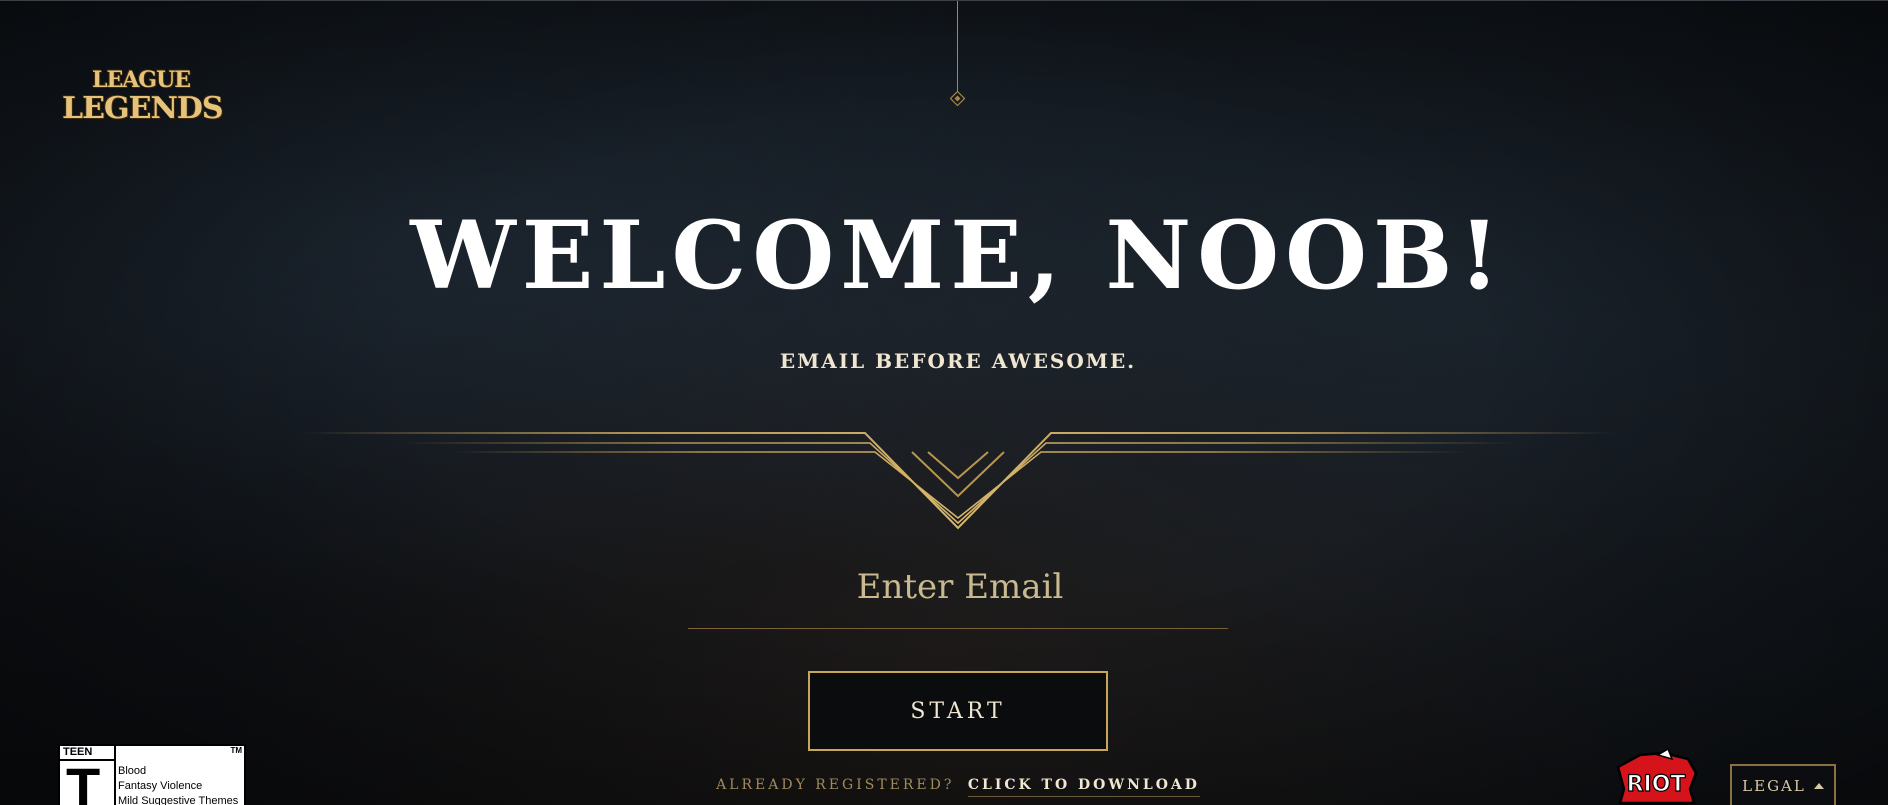  I want to click on legal-label: LEGAL, so click(1774, 786).